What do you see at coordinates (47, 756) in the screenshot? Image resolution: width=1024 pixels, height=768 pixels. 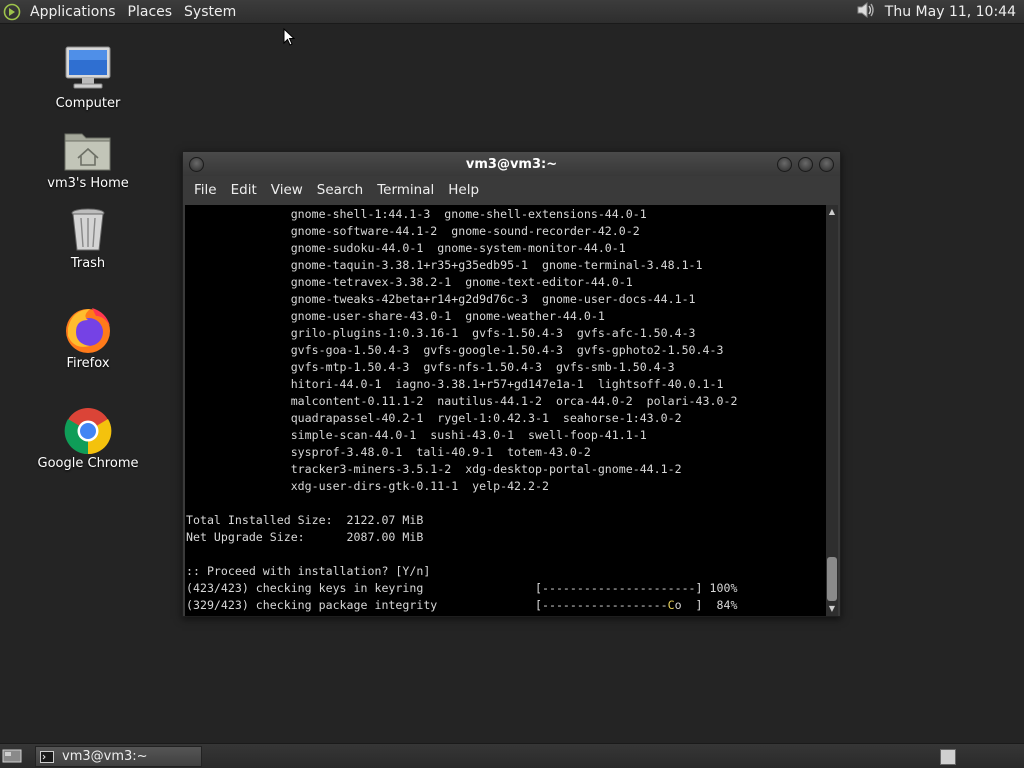 I see `terminal-icon` at bounding box center [47, 756].